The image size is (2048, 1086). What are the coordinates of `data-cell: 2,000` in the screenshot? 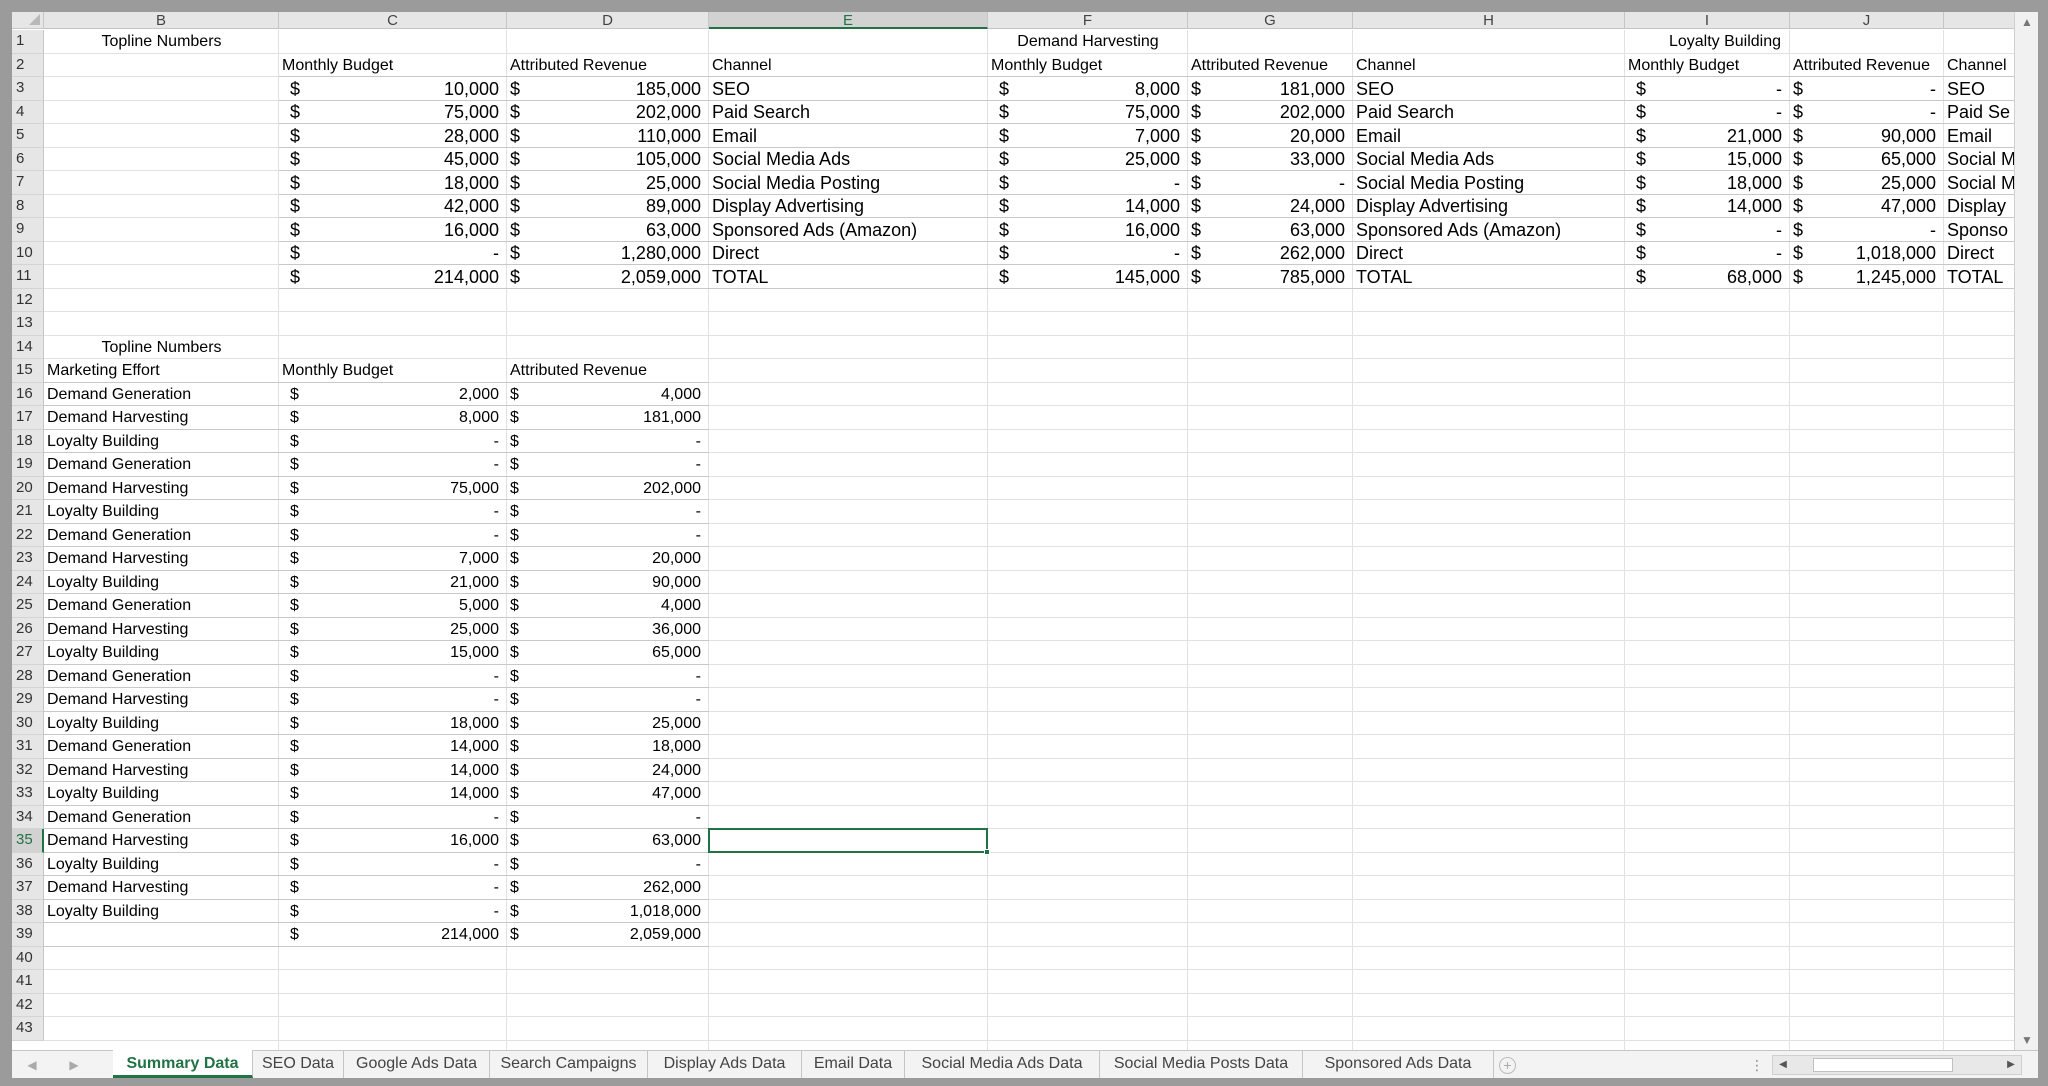 It's located at (413, 394).